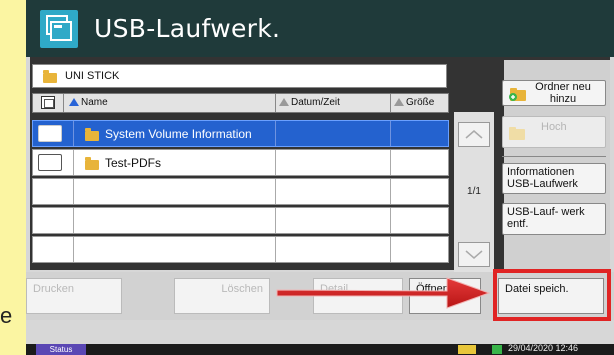 This screenshot has height=355, width=614. What do you see at coordinates (92, 76) in the screenshot?
I see `path-label: UNI STICK` at bounding box center [92, 76].